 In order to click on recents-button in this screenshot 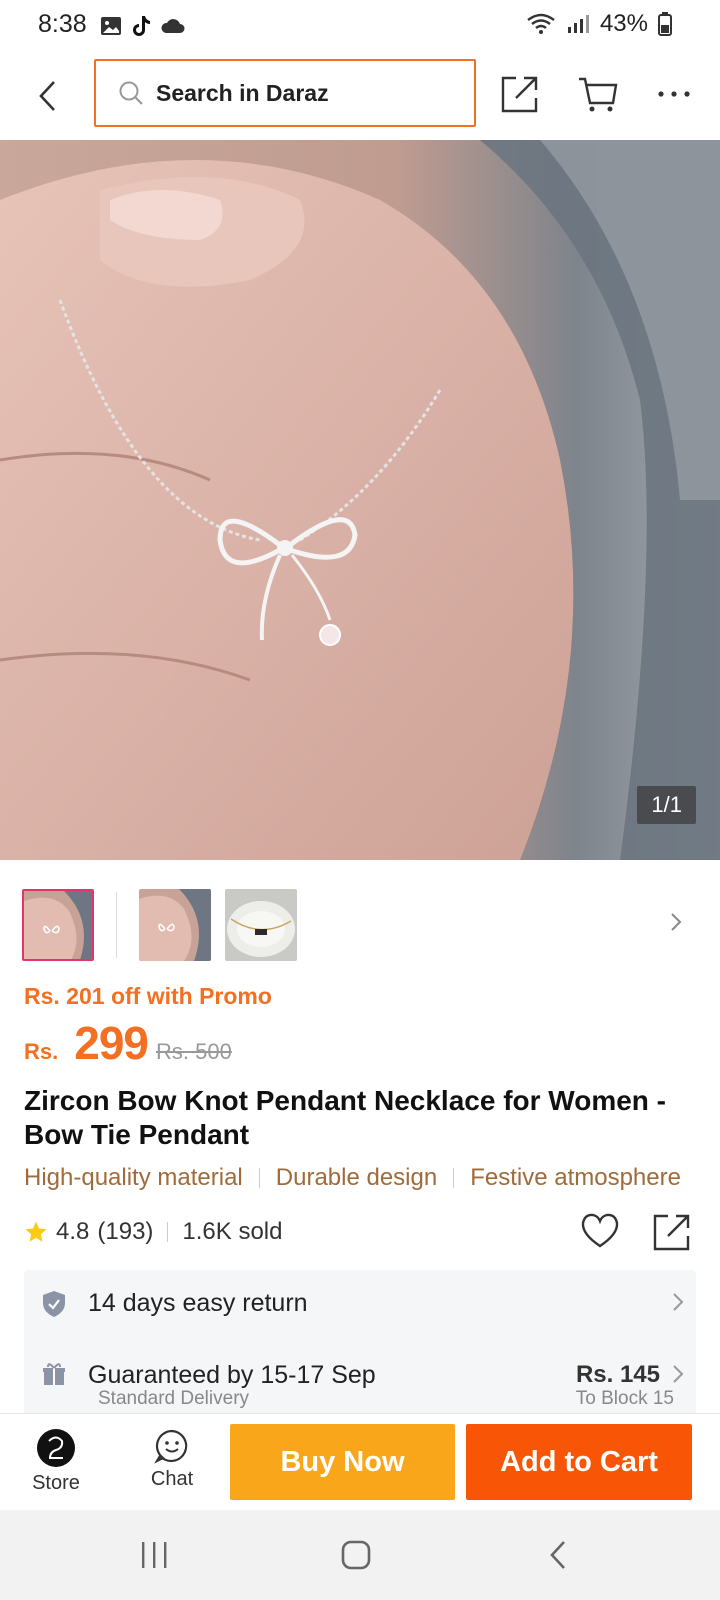, I will do `click(154, 1555)`.